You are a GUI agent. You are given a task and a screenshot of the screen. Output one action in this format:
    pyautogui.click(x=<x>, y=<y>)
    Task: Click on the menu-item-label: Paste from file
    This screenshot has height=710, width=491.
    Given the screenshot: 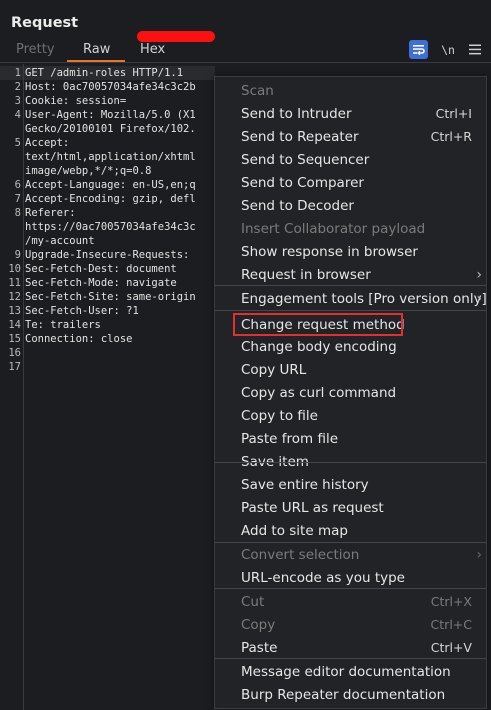 What is the action you would take?
    pyautogui.click(x=289, y=438)
    